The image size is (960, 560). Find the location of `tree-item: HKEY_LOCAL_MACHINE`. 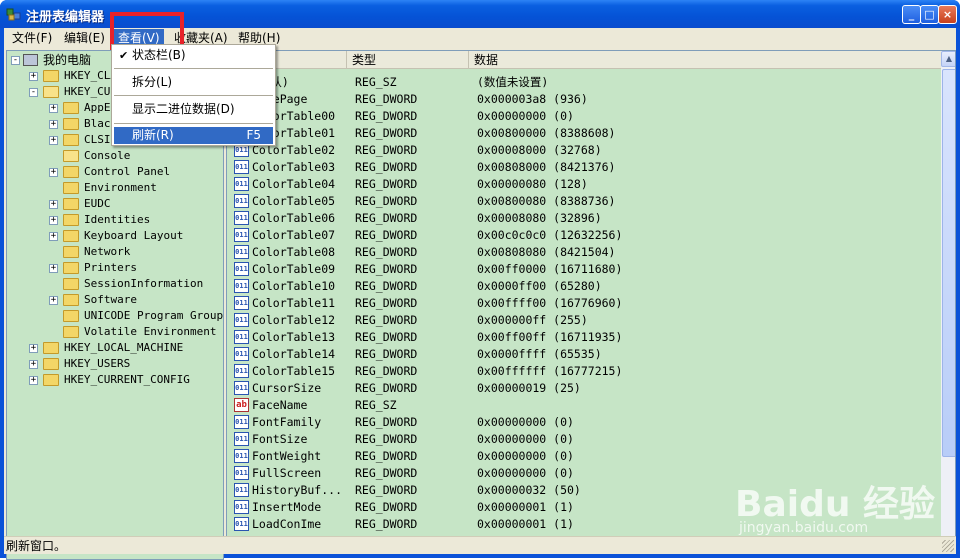

tree-item: HKEY_LOCAL_MACHINE is located at coordinates (123, 348).